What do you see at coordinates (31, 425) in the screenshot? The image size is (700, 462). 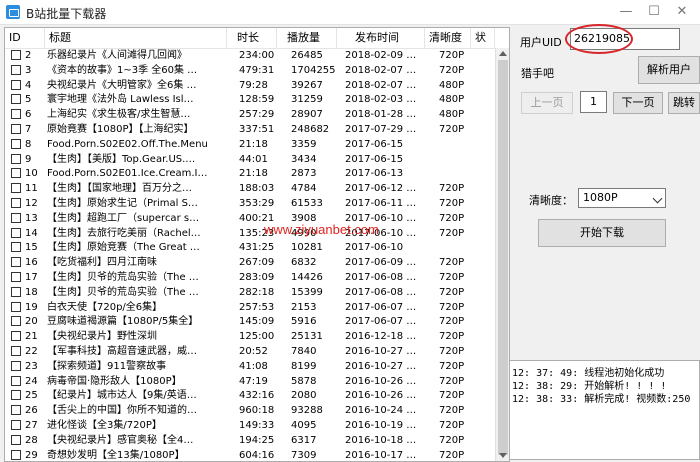 I see `cell-id: 27` at bounding box center [31, 425].